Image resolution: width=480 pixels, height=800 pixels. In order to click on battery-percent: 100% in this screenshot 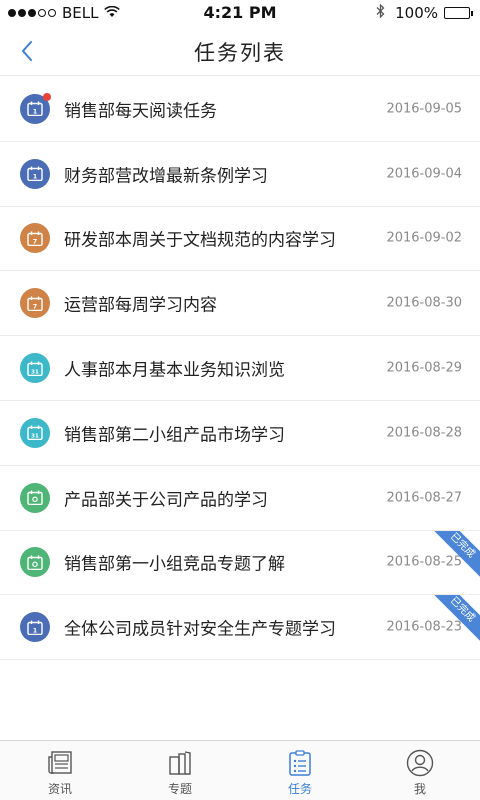, I will do `click(416, 13)`.